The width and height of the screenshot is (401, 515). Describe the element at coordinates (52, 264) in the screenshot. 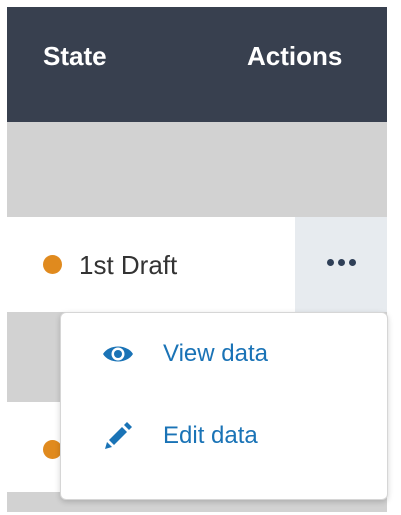

I see `status-dot-icon` at that location.